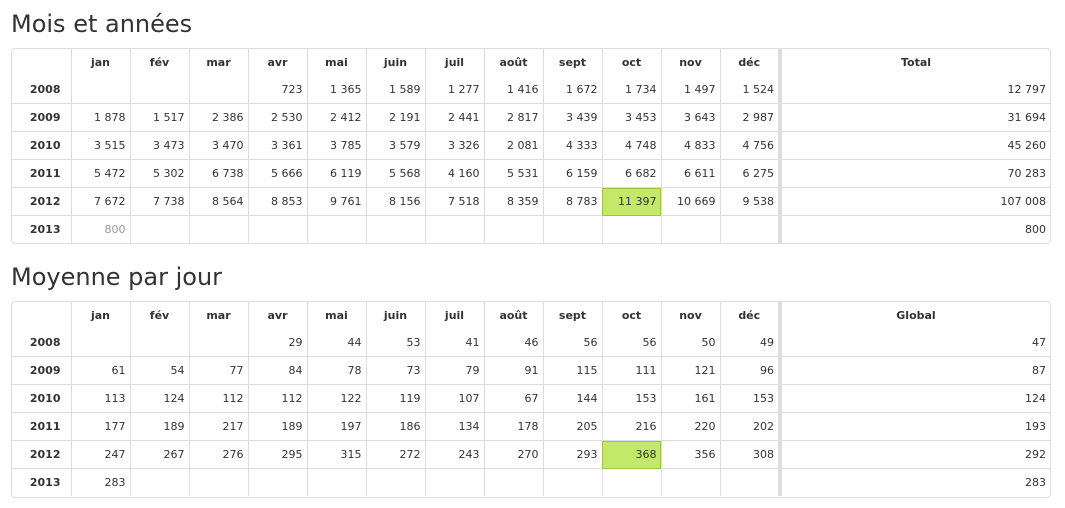 The height and width of the screenshot is (508, 1065). Describe the element at coordinates (41, 454) in the screenshot. I see `row-year-label: 2012` at that location.